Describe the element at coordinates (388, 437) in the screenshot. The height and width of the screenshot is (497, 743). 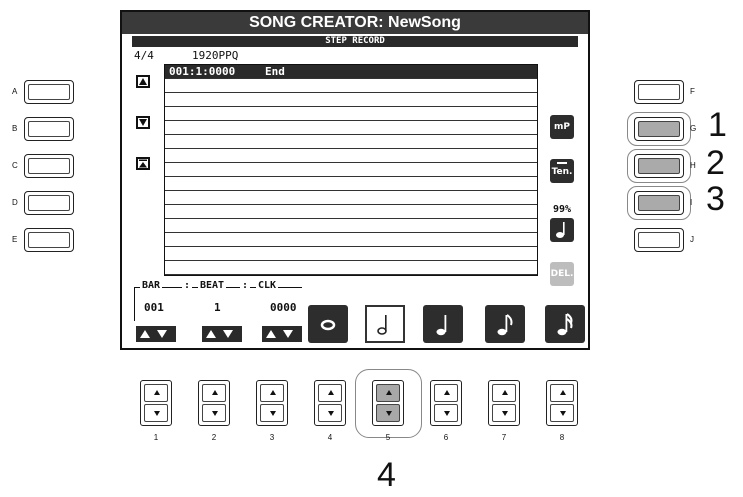
I see `button-number-5: 5` at that location.